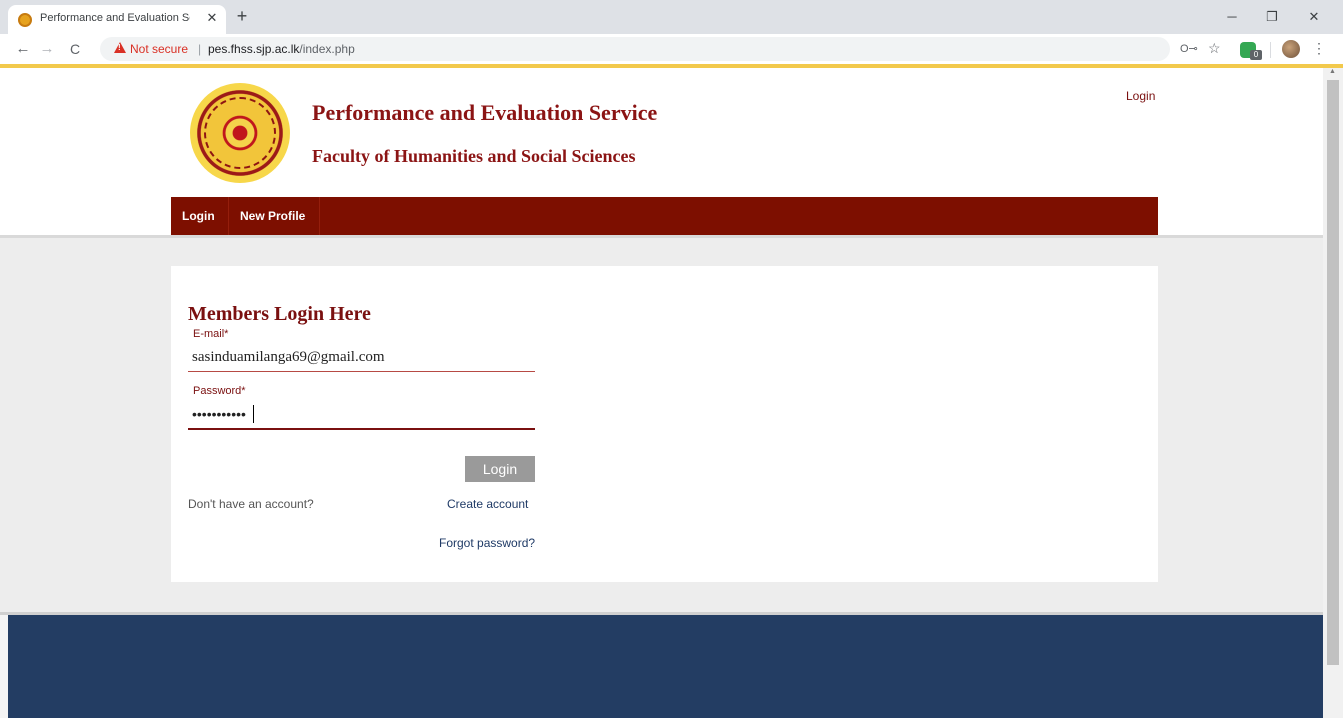  What do you see at coordinates (253, 414) in the screenshot?
I see `text-caret` at bounding box center [253, 414].